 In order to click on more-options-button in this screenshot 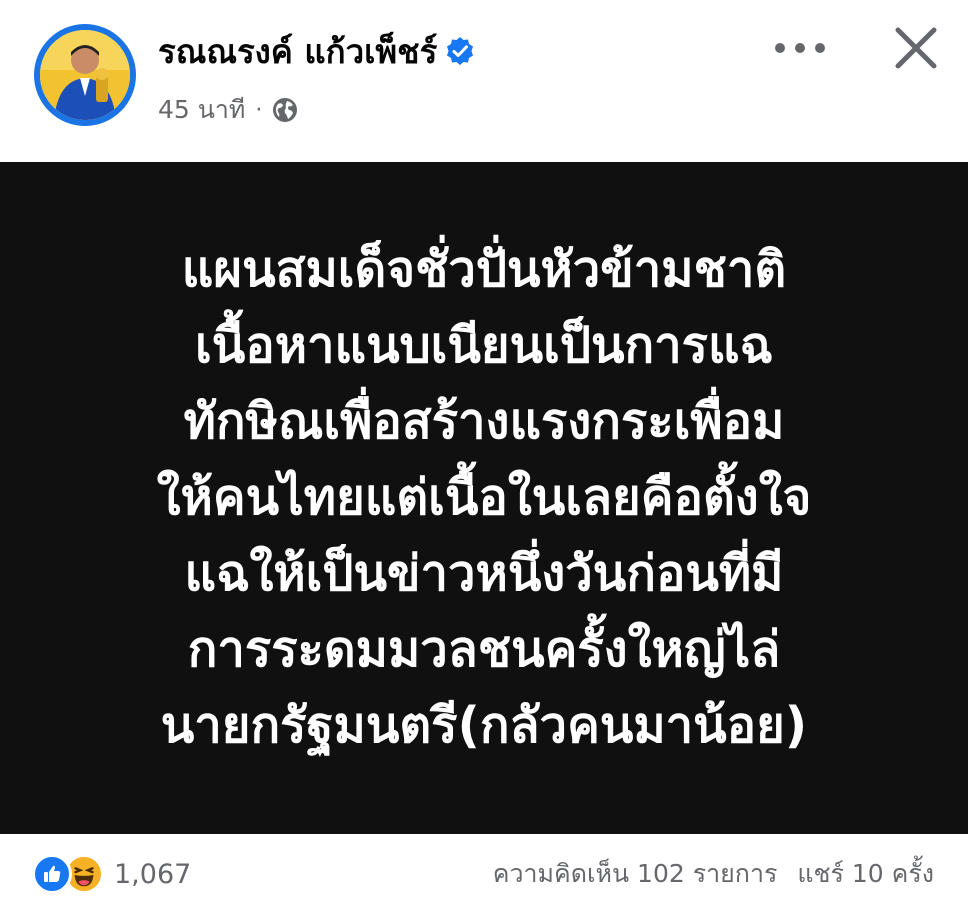, I will do `click(800, 48)`.